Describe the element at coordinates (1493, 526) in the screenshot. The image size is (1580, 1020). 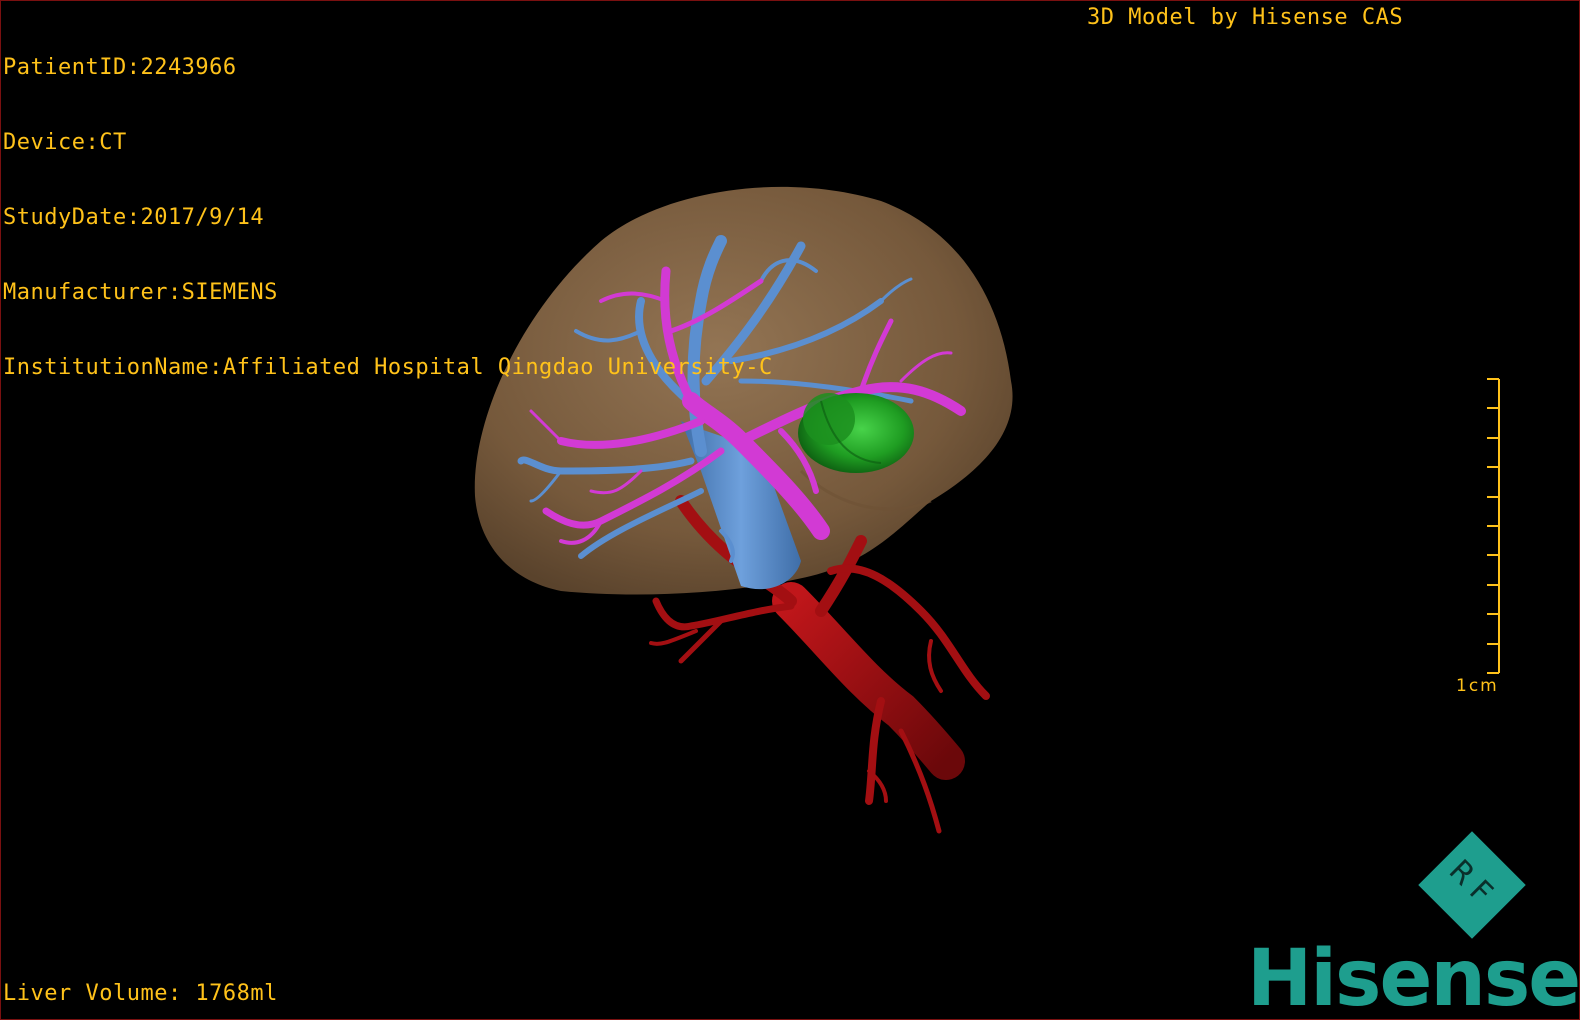
I see `scale-bar-icon` at that location.